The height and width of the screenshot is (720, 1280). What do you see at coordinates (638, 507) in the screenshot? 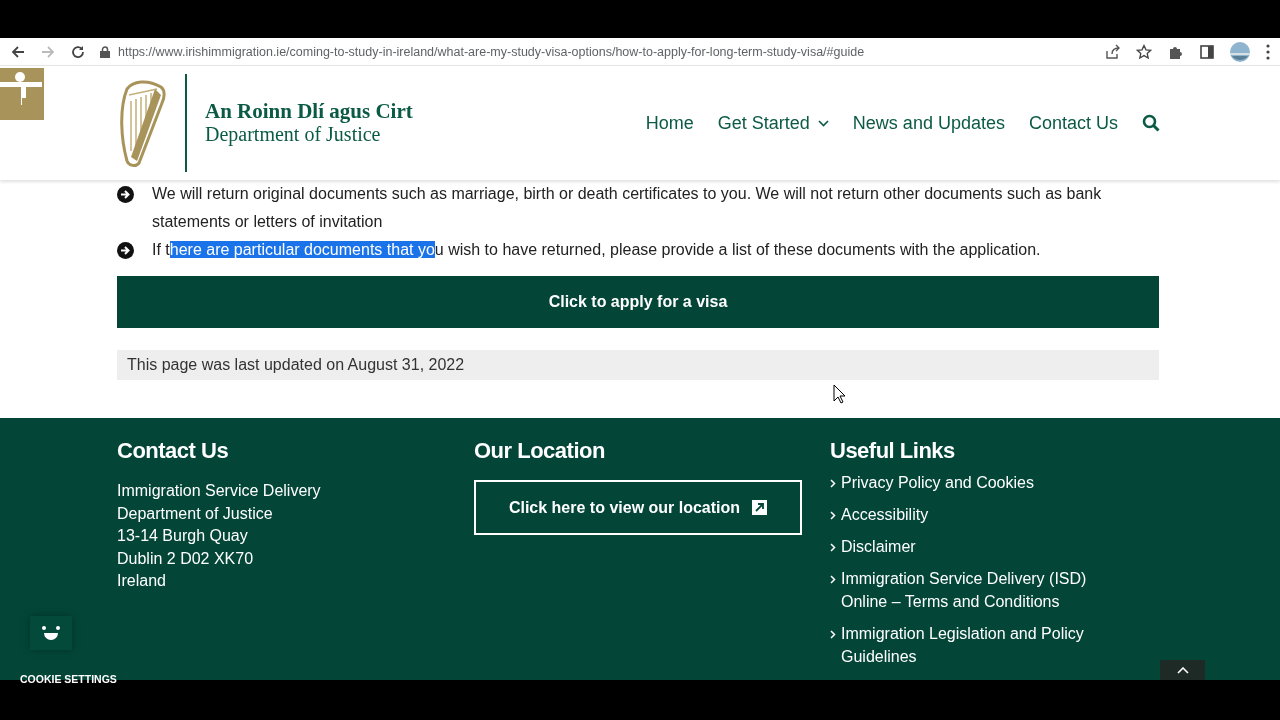
I see `view-location-button: Click here to view our location` at bounding box center [638, 507].